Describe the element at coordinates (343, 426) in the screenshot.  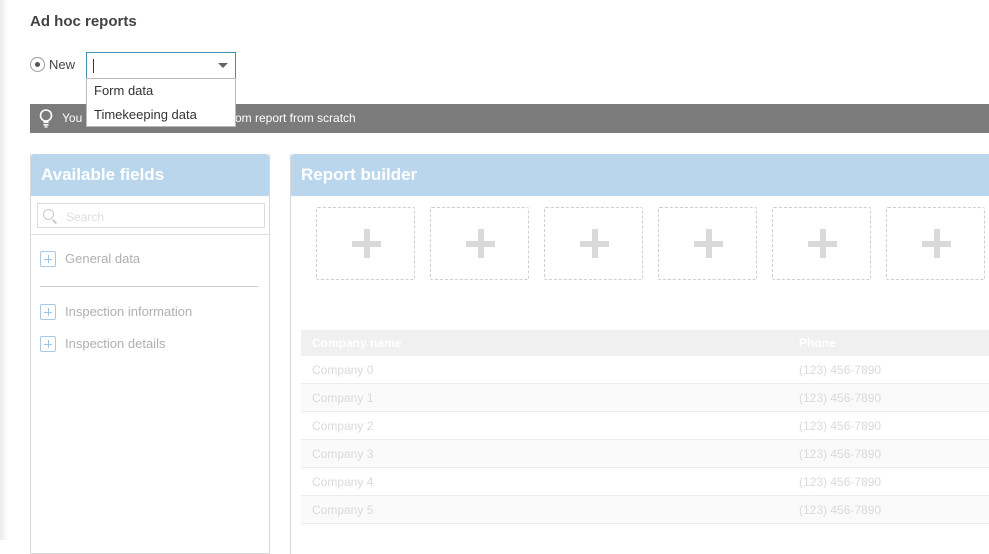
I see `cell-company-name: Company 2` at that location.